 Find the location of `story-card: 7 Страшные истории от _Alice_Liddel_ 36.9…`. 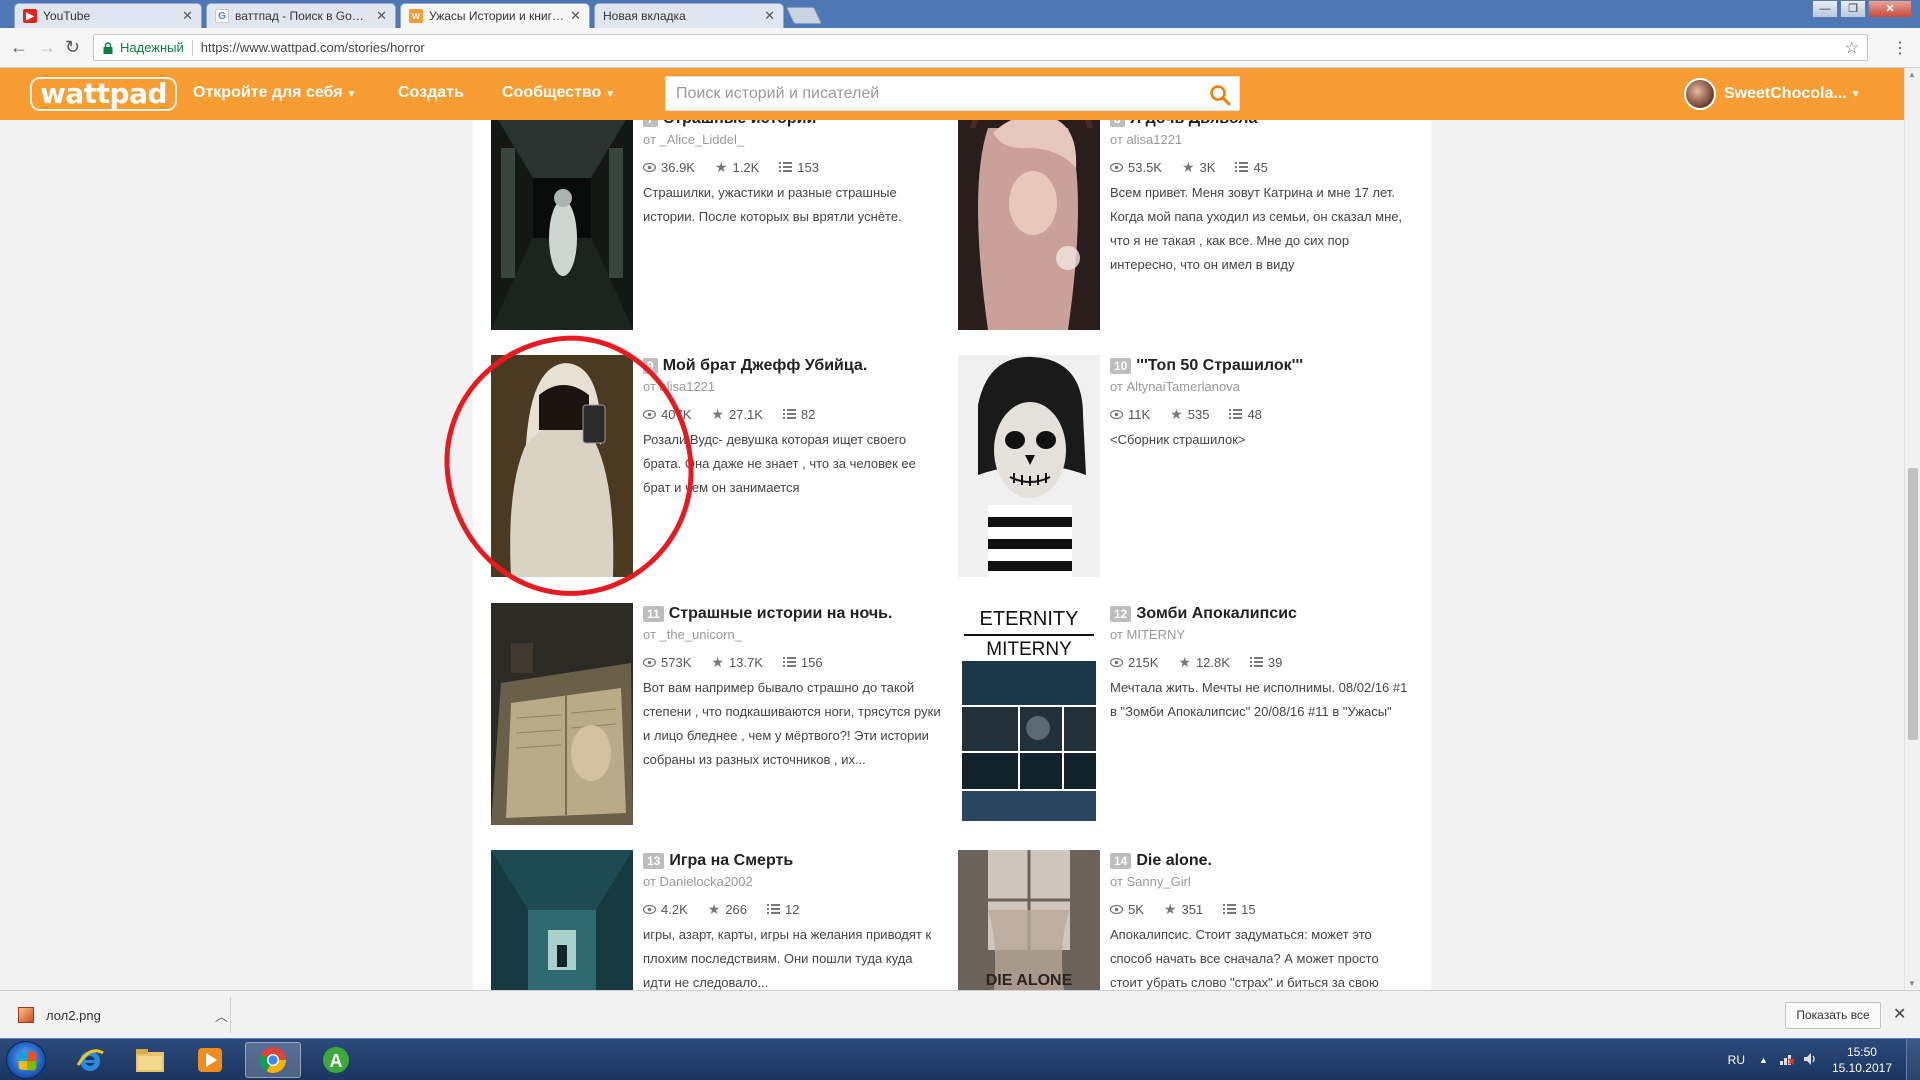

story-card: 7 Страшные истории от _Alice_Liddel_ 36.9… is located at coordinates (721, 227).